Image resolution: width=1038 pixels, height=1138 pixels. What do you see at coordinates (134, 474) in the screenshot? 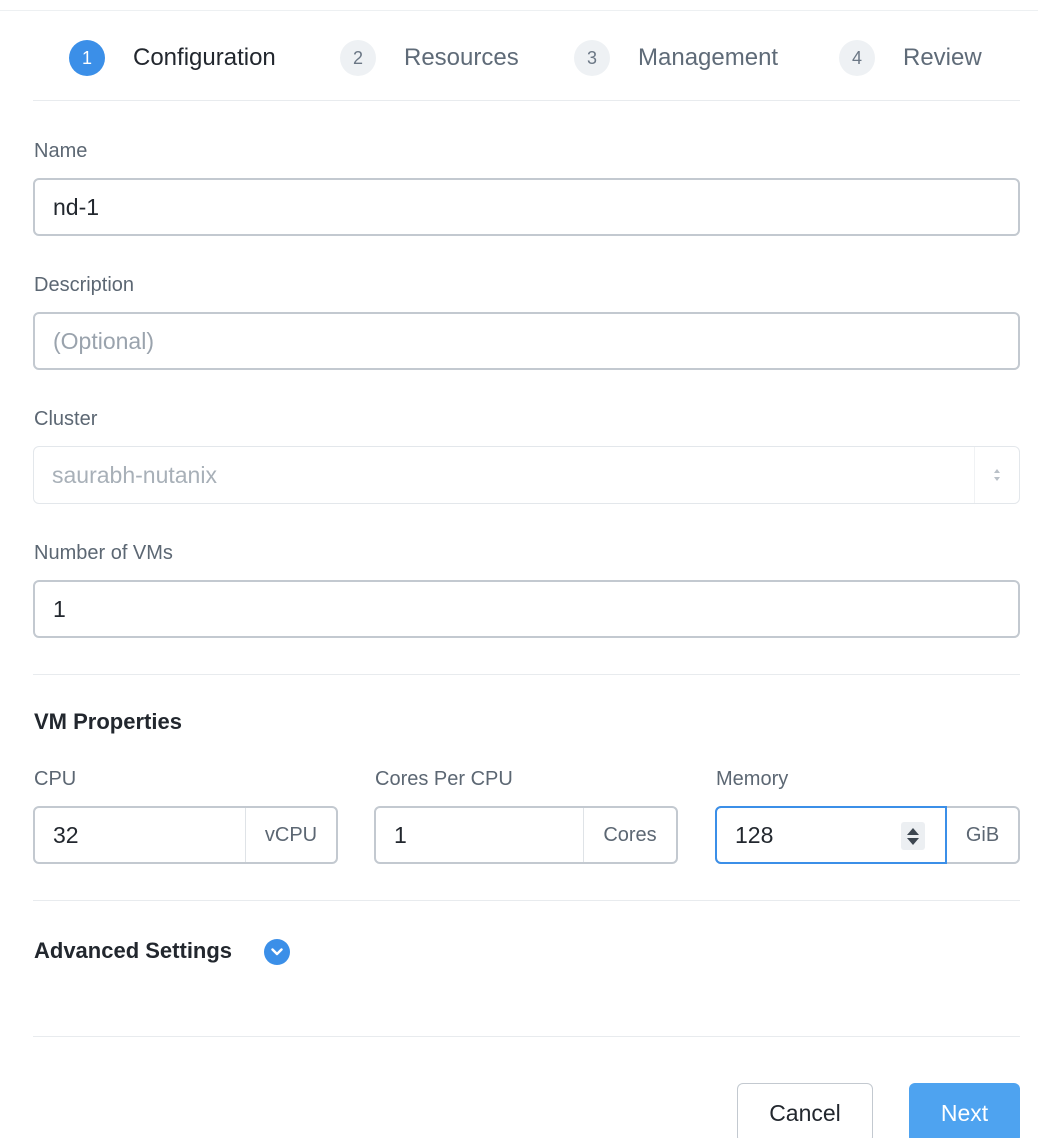
I see `cluster-select-value: saurabh-nutanix` at bounding box center [134, 474].